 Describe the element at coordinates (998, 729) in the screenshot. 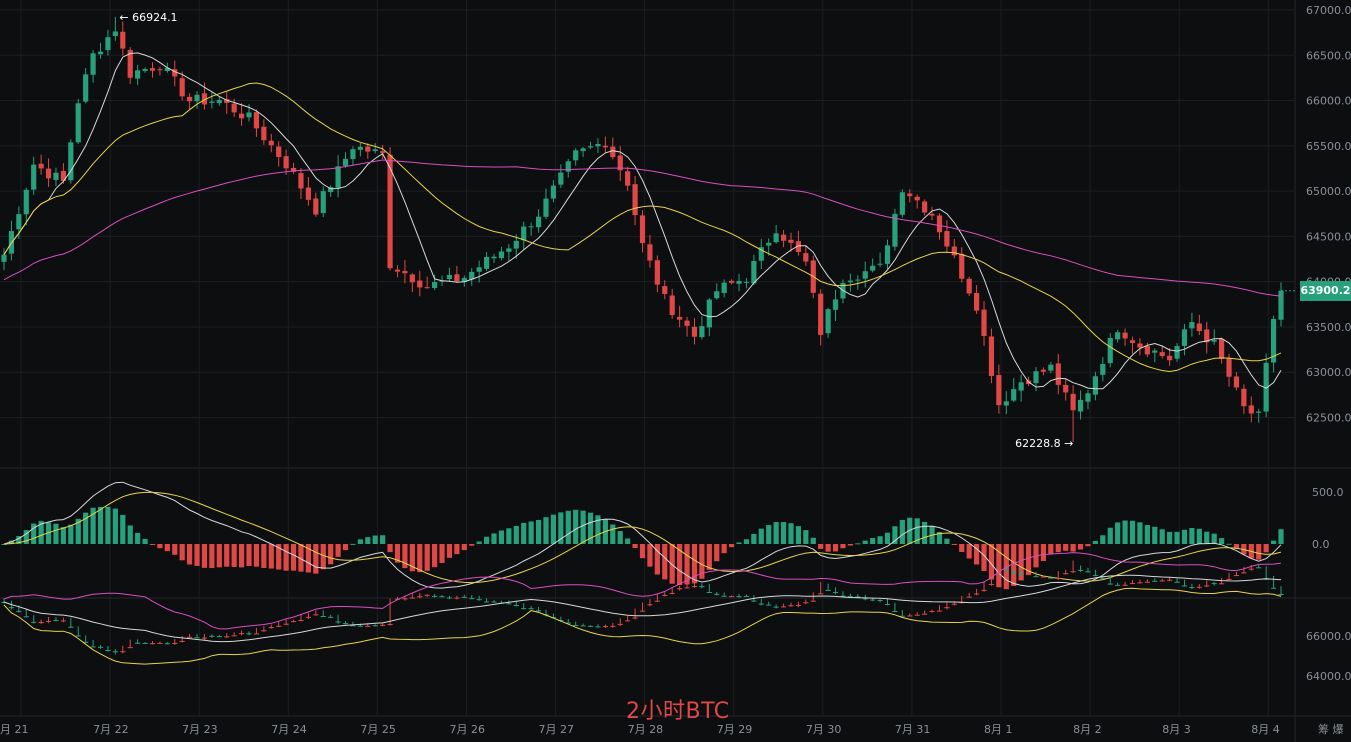

I see `date-tick-label: 8月 1` at that location.